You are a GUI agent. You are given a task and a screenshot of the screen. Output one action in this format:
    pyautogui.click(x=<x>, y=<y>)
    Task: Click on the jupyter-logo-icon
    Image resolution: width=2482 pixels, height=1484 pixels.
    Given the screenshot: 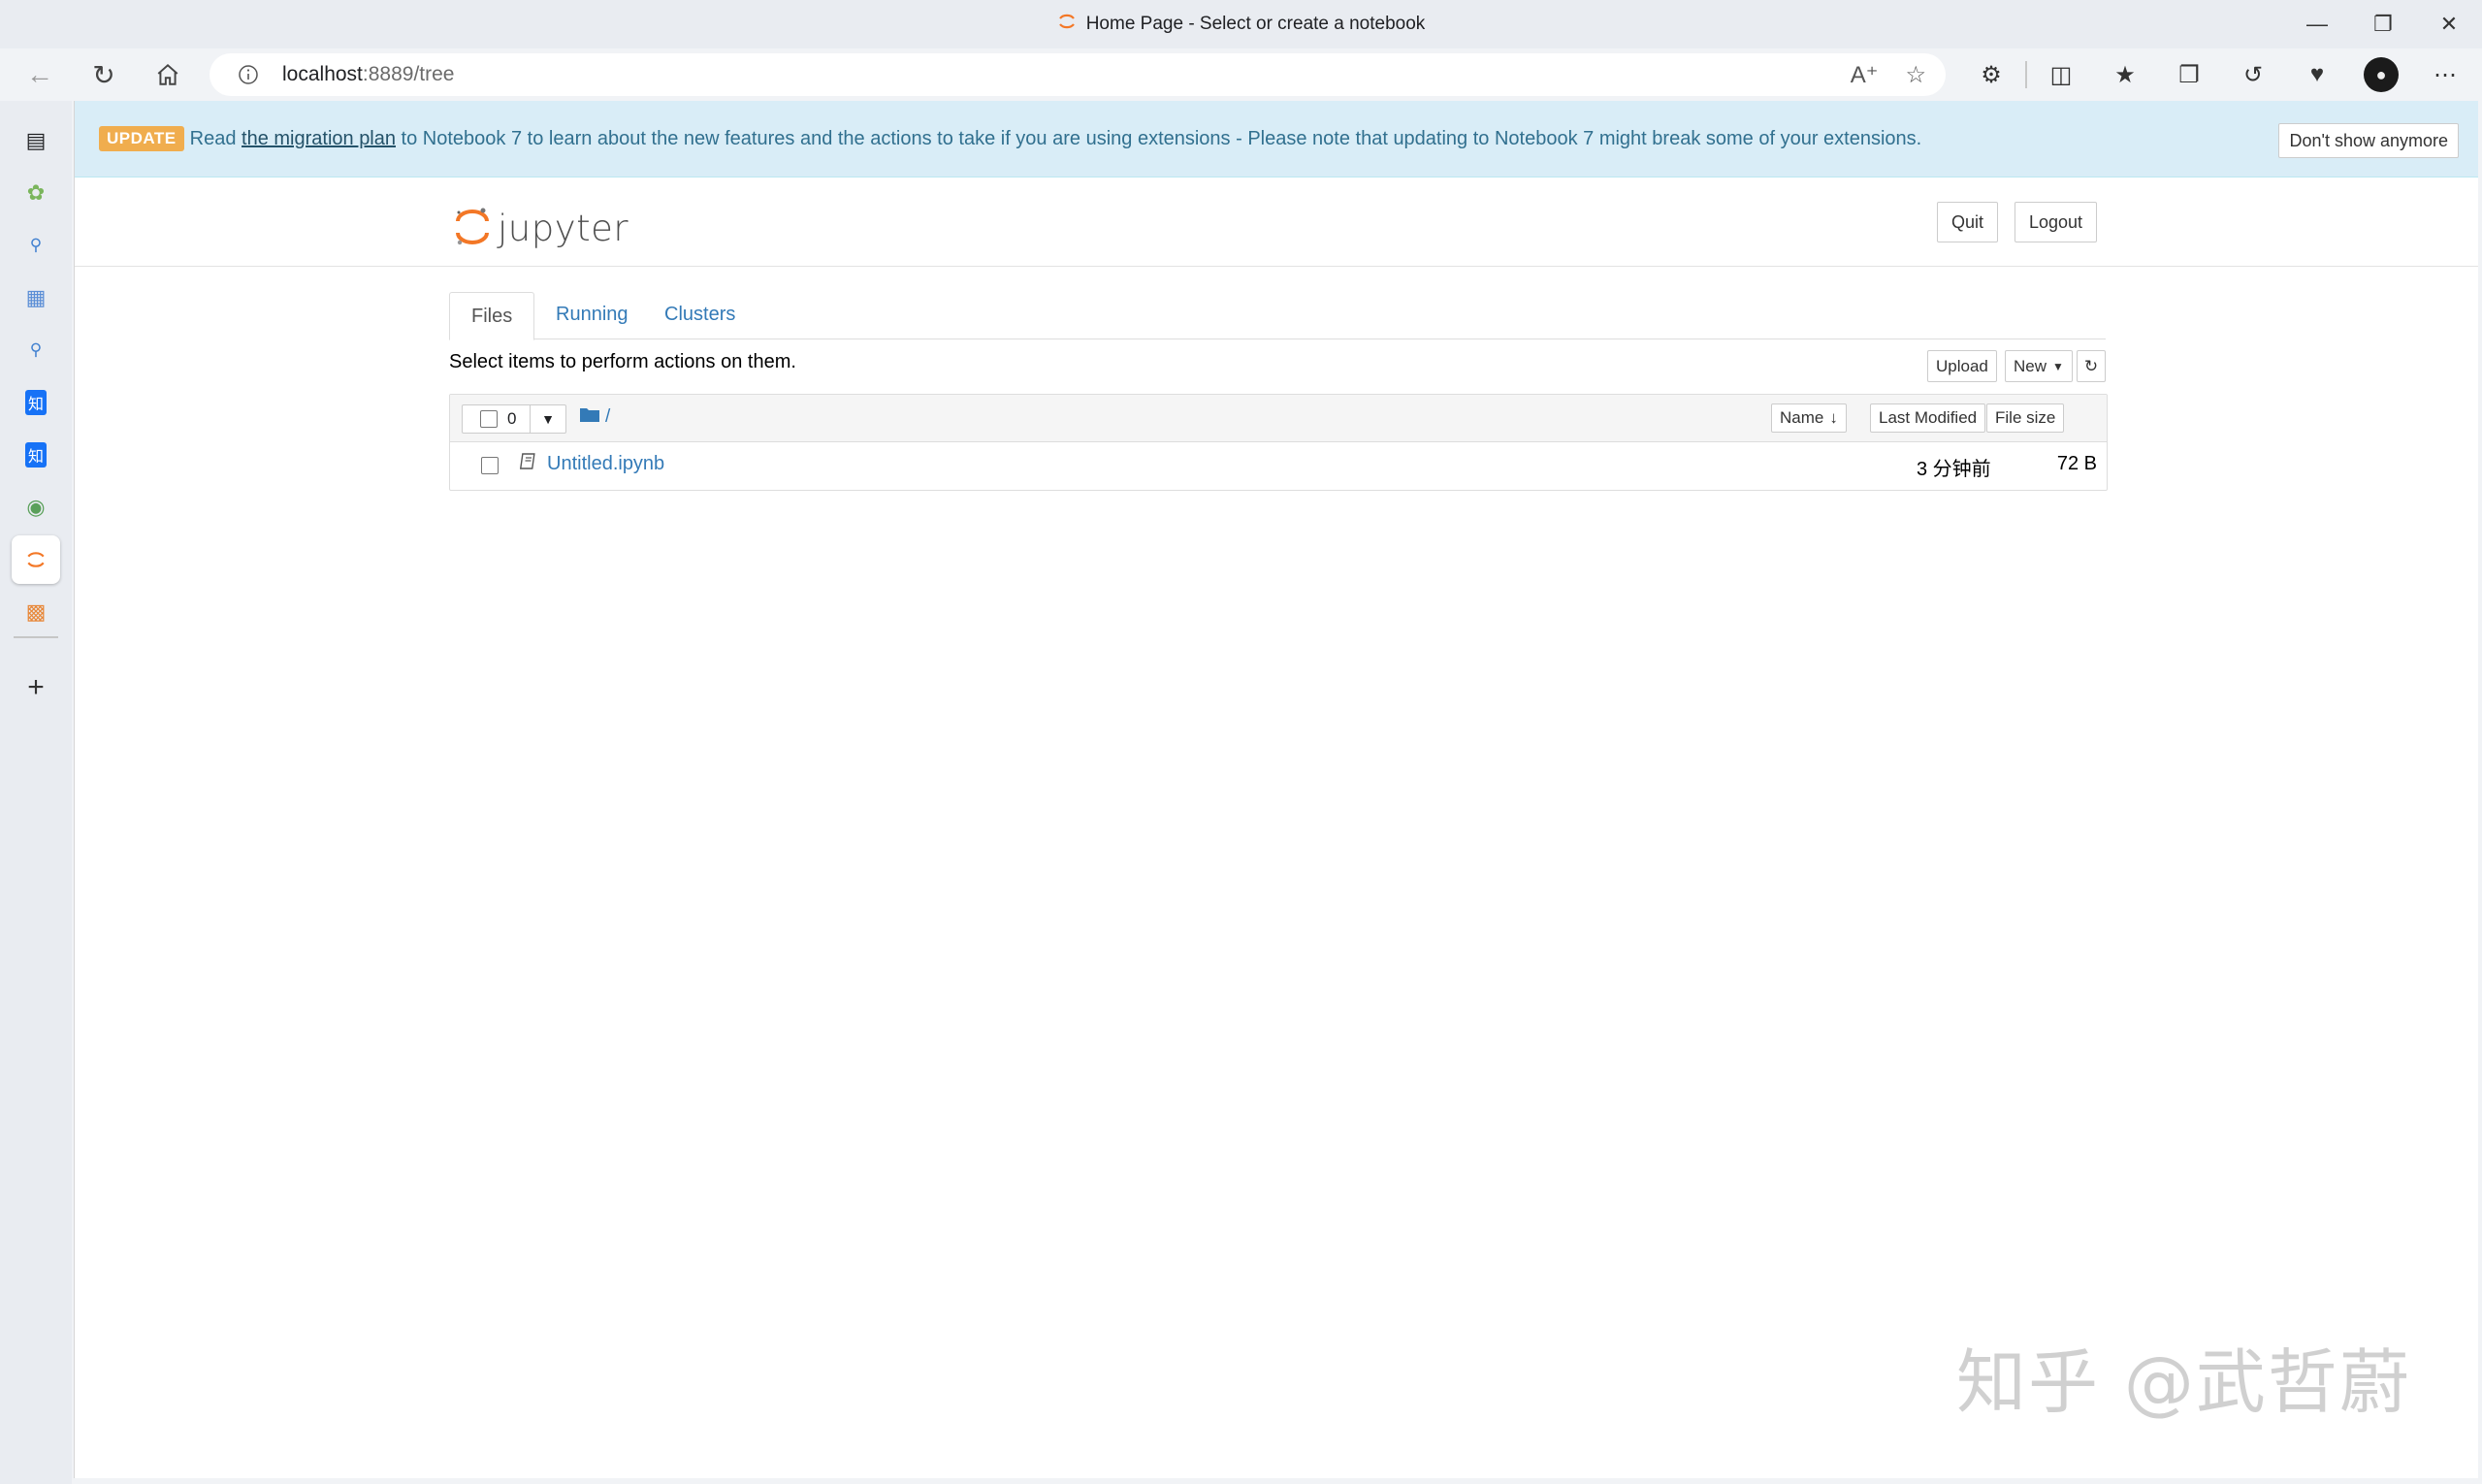 What is the action you would take?
    pyautogui.click(x=472, y=228)
    